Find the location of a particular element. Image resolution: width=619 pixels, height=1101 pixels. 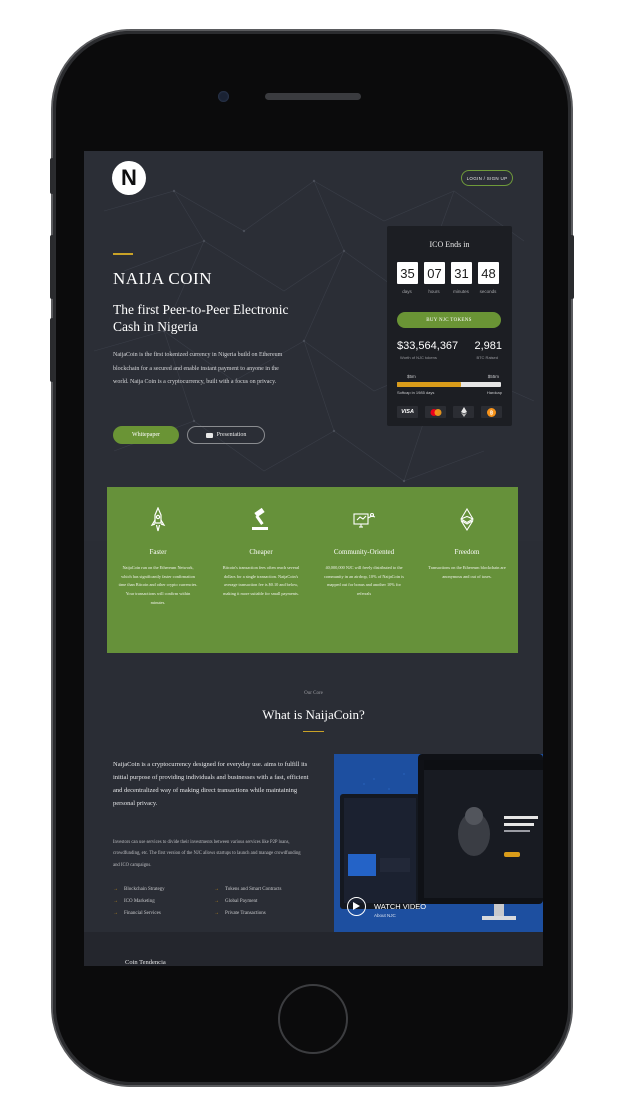

countdown-seconds-label: seconds is located at coordinates (488, 291).